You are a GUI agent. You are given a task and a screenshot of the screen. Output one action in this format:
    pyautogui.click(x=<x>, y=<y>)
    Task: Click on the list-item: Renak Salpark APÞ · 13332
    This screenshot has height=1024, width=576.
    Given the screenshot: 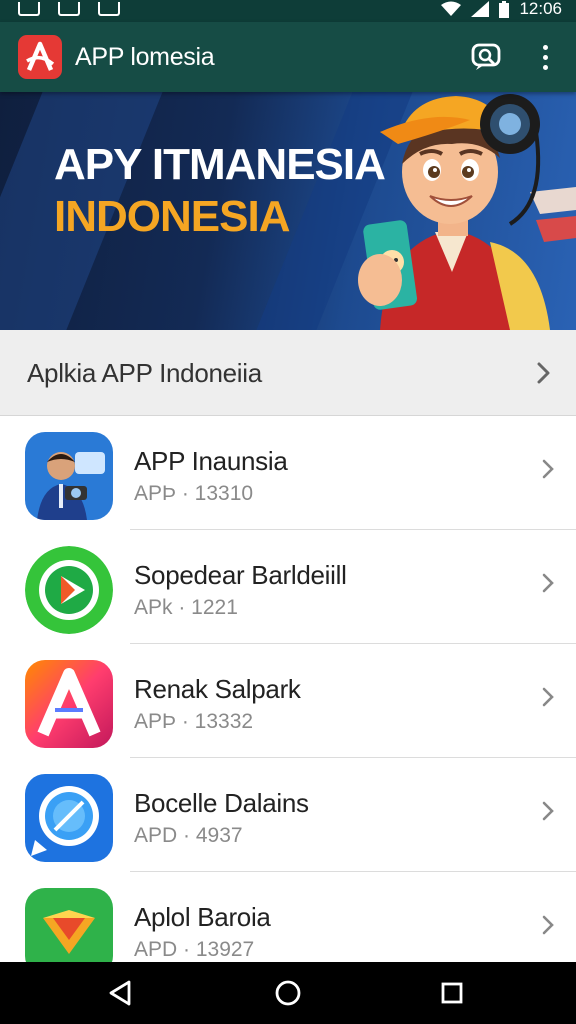 What is the action you would take?
    pyautogui.click(x=288, y=701)
    